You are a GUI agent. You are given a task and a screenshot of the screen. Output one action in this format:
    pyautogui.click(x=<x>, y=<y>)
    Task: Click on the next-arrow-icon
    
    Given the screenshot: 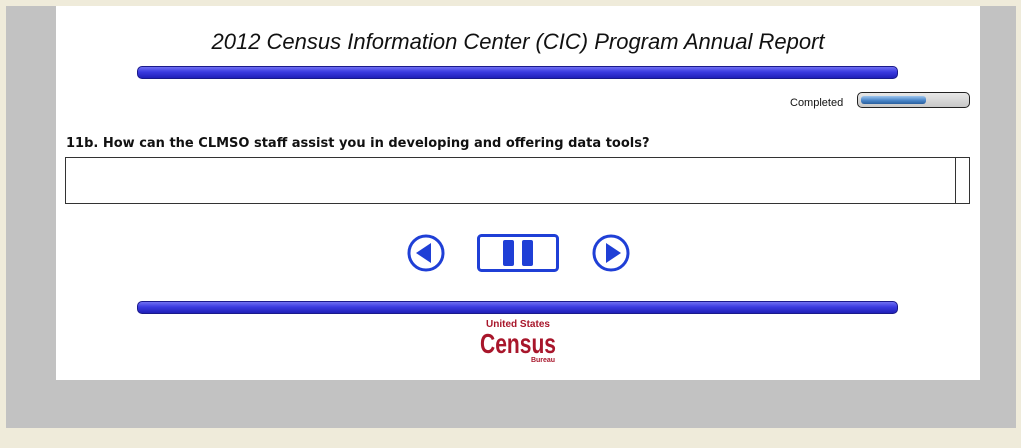 What is the action you would take?
    pyautogui.click(x=611, y=253)
    